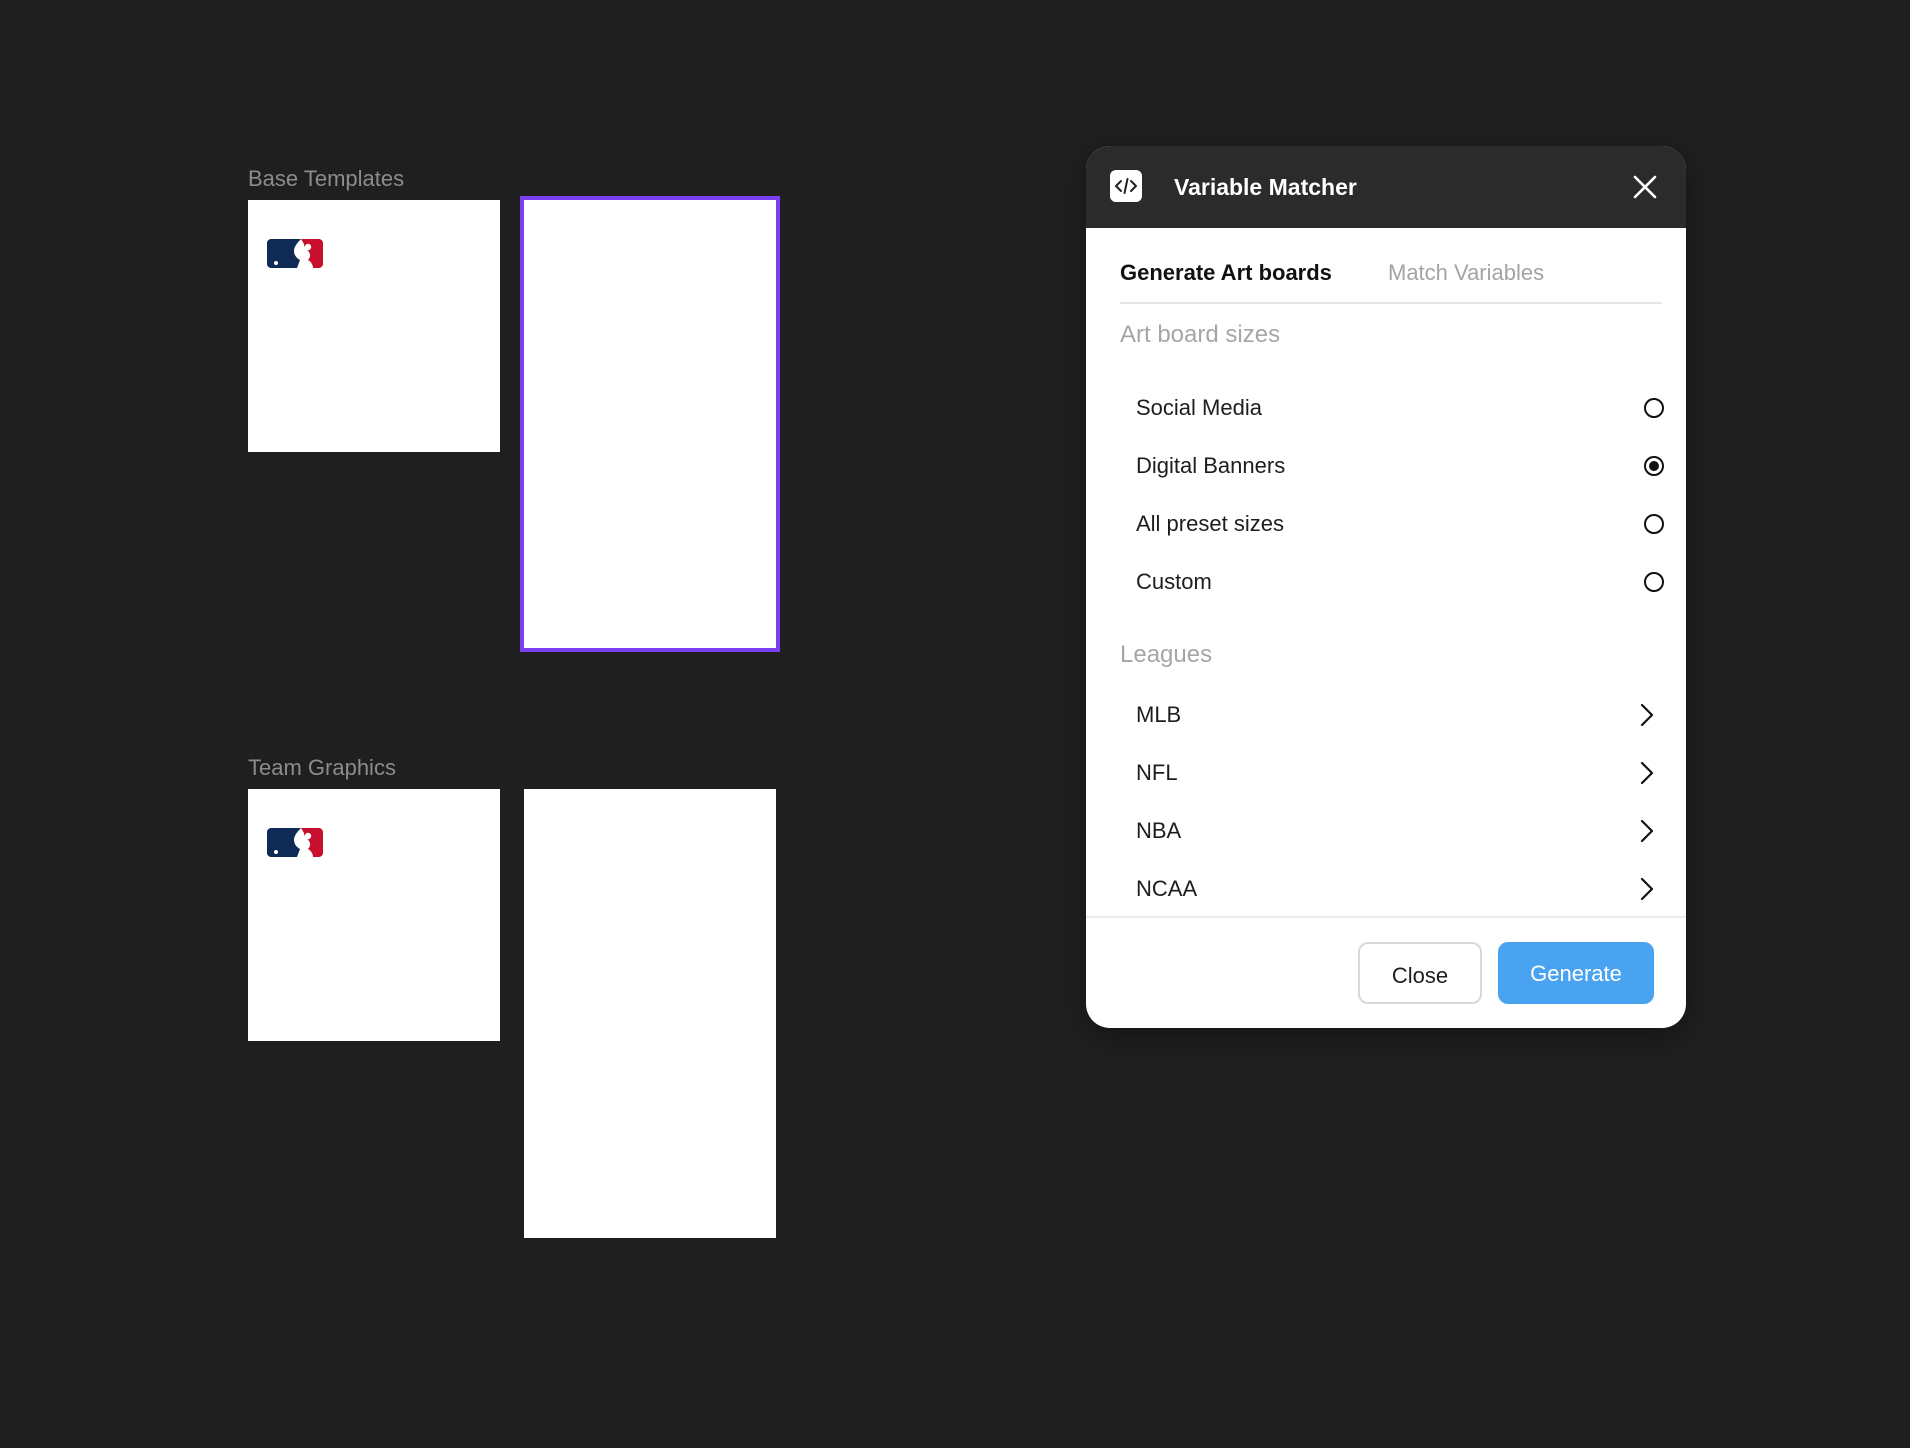  Describe the element at coordinates (1645, 187) in the screenshot. I see `close-icon` at that location.